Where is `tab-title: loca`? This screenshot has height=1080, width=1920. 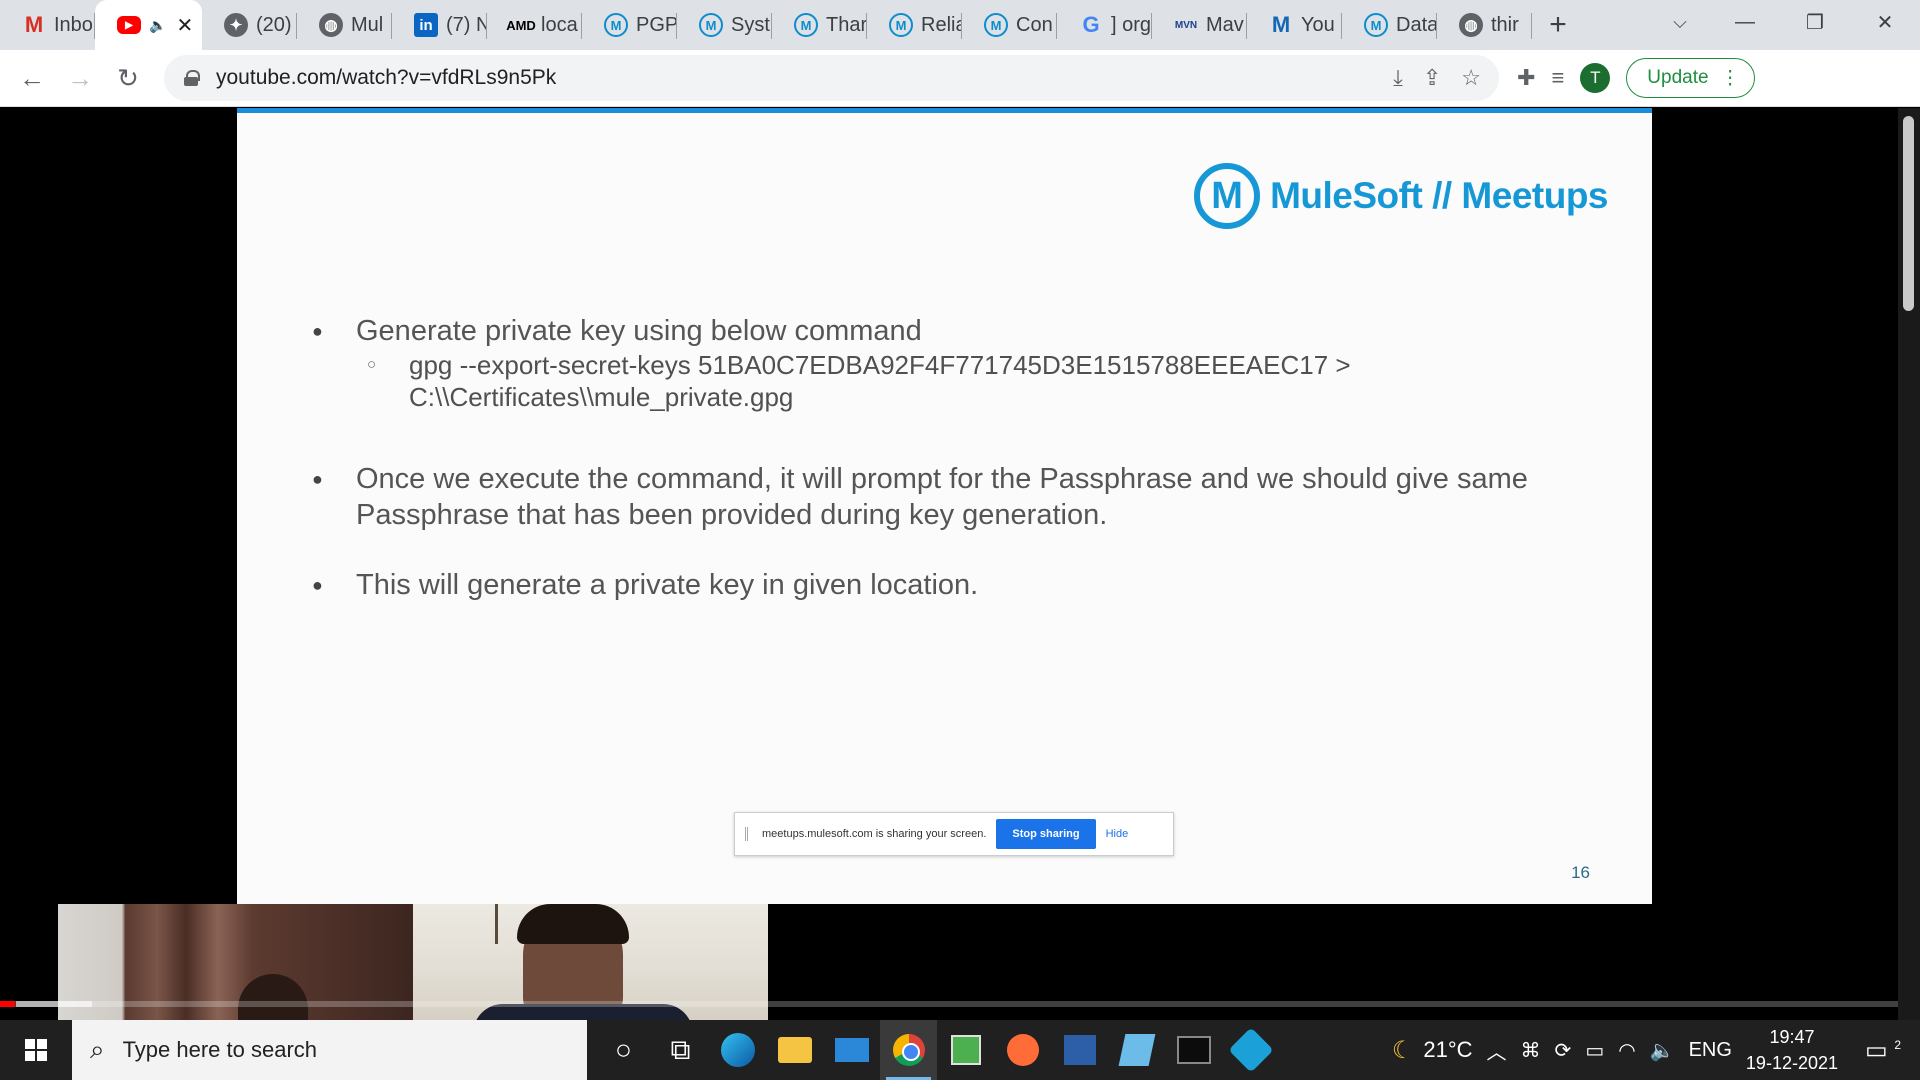
tab-title: loca is located at coordinates (559, 24).